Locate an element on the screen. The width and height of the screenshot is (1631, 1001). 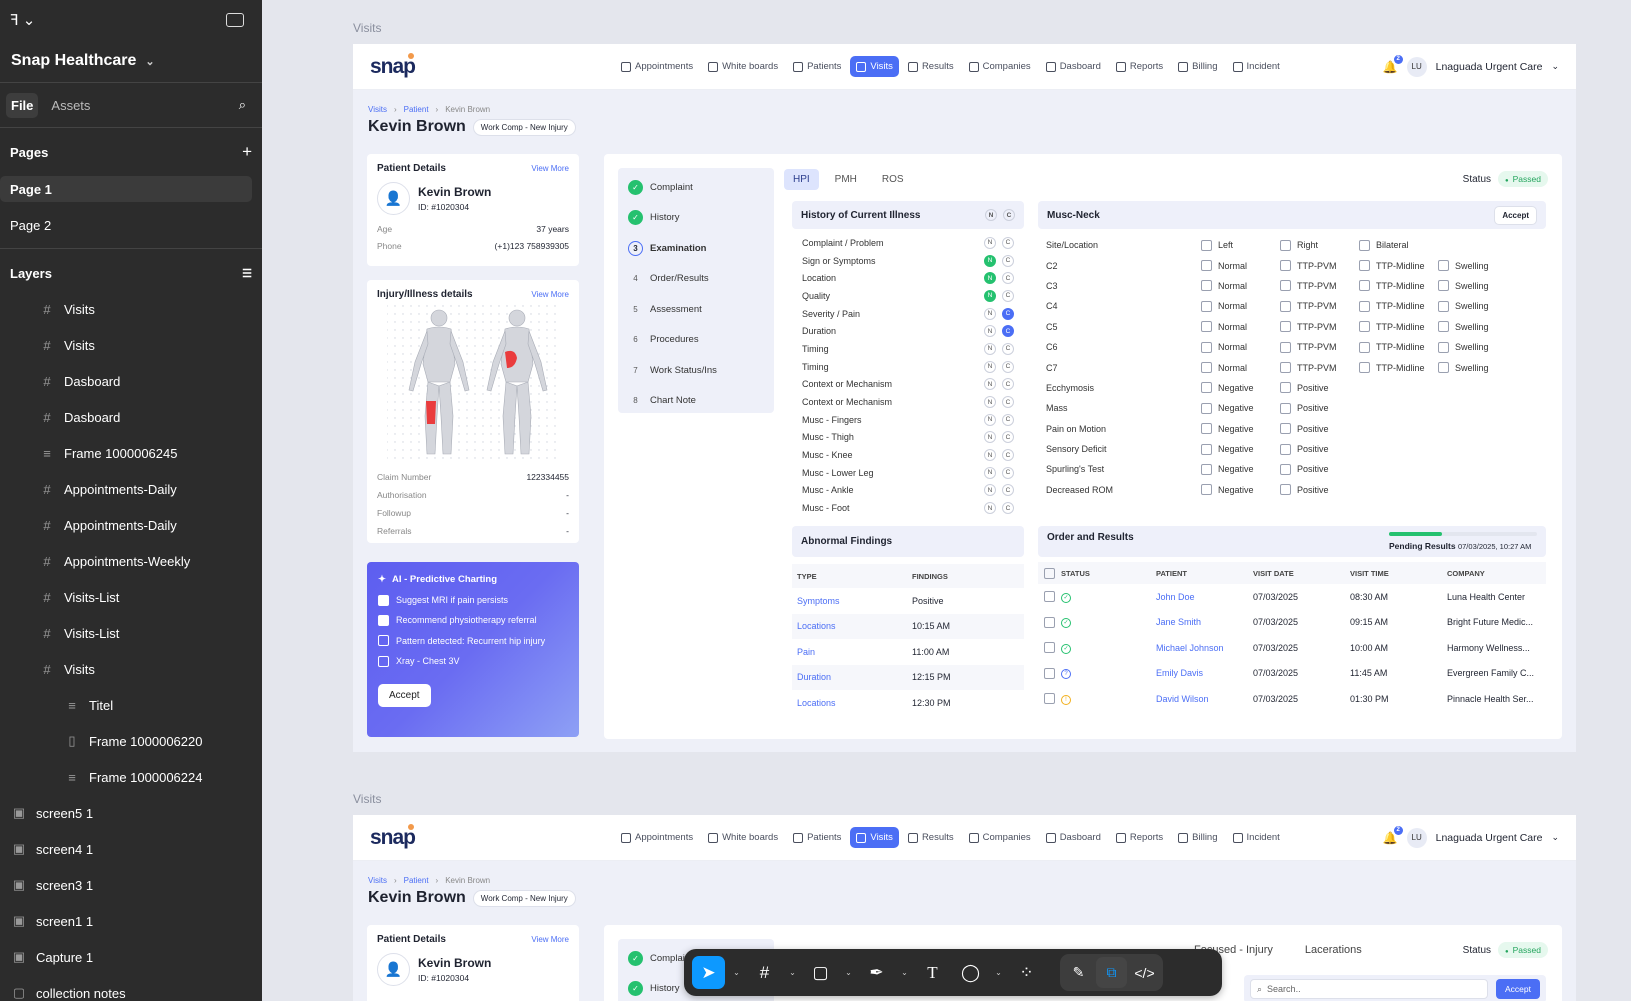
tab-hpi: HPI is located at coordinates (801, 179).